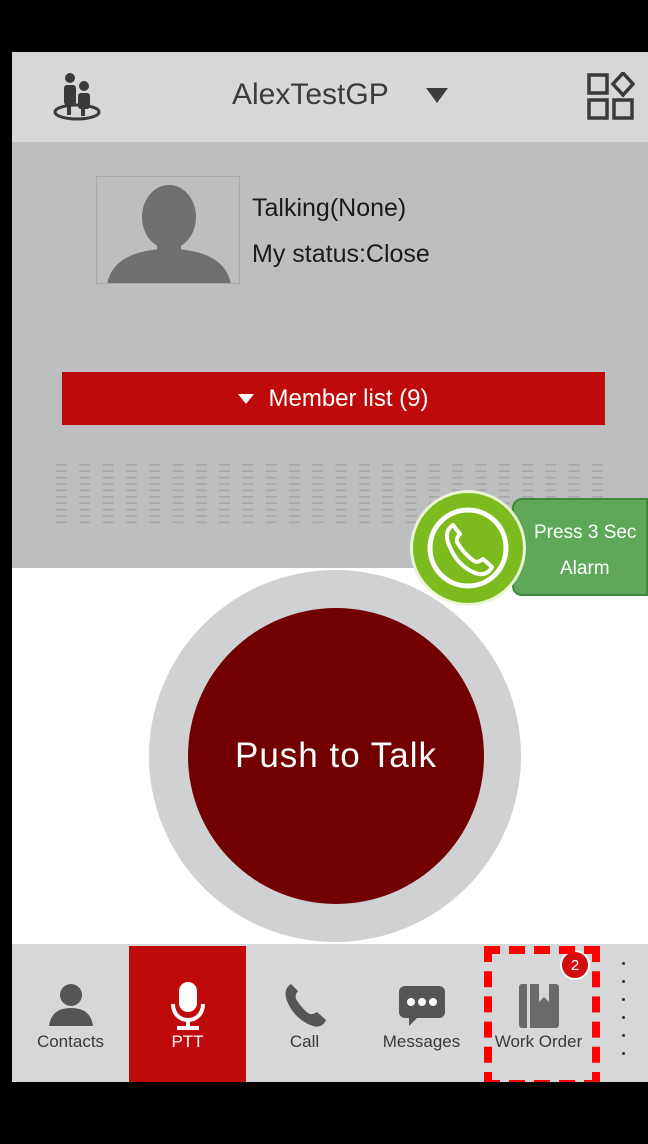 The image size is (648, 1144). Describe the element at coordinates (77, 97) in the screenshot. I see `group-users-icon` at that location.